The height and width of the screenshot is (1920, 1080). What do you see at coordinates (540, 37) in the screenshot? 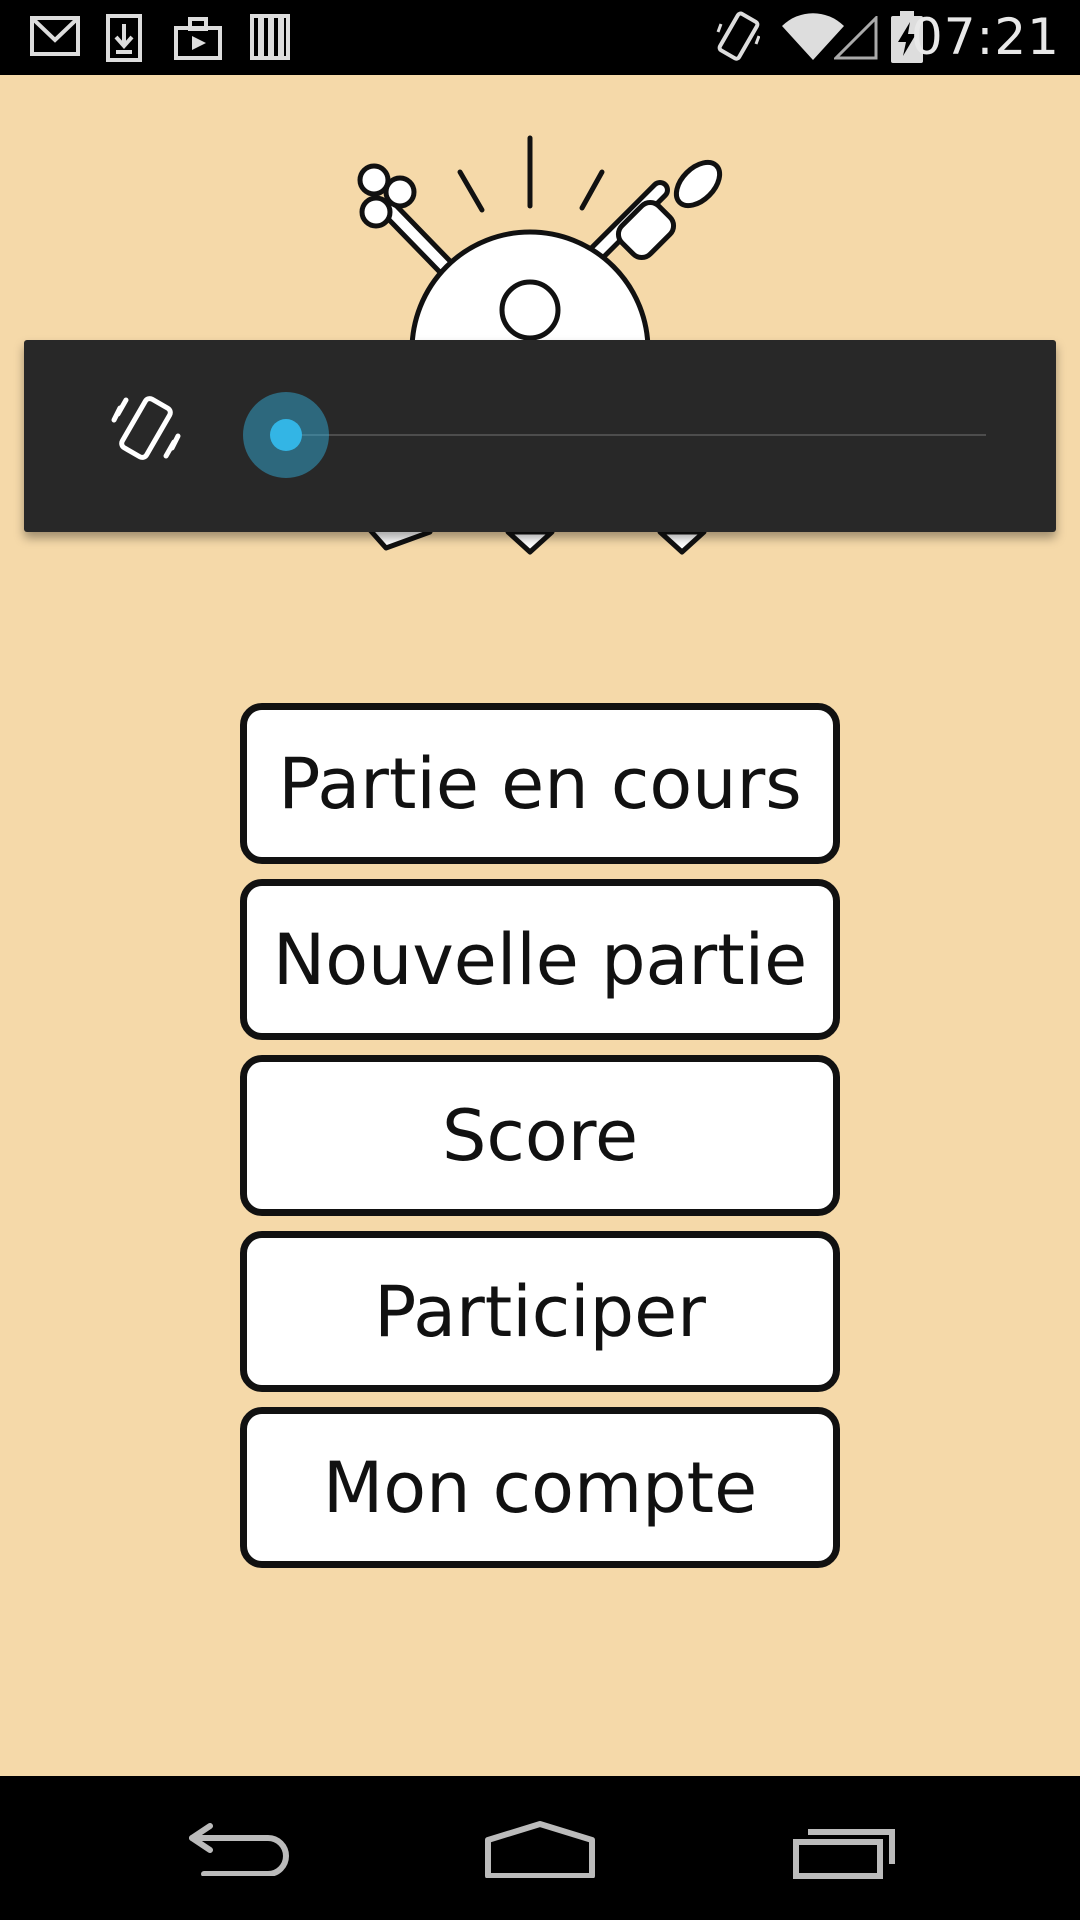
I see `status-bar: 07:21` at bounding box center [540, 37].